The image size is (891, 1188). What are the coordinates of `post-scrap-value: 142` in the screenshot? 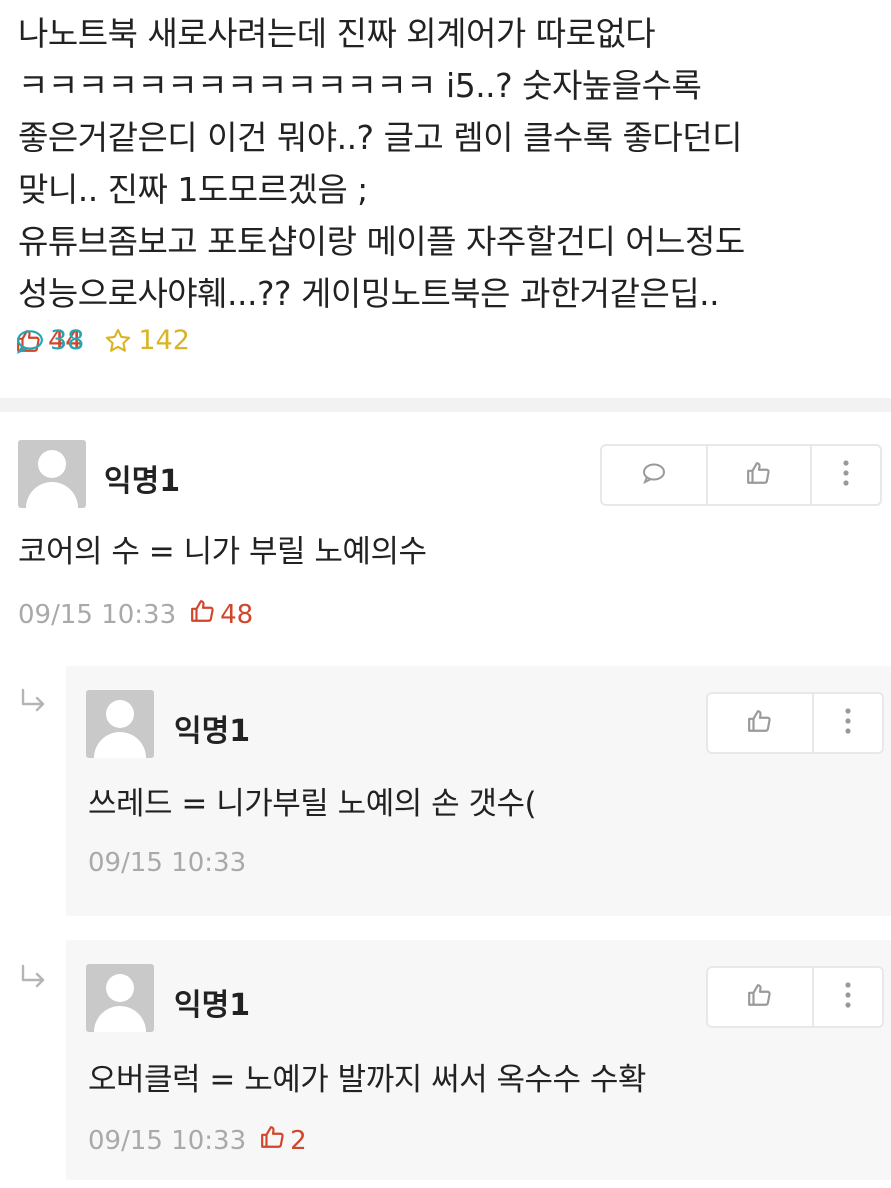 It's located at (164, 340).